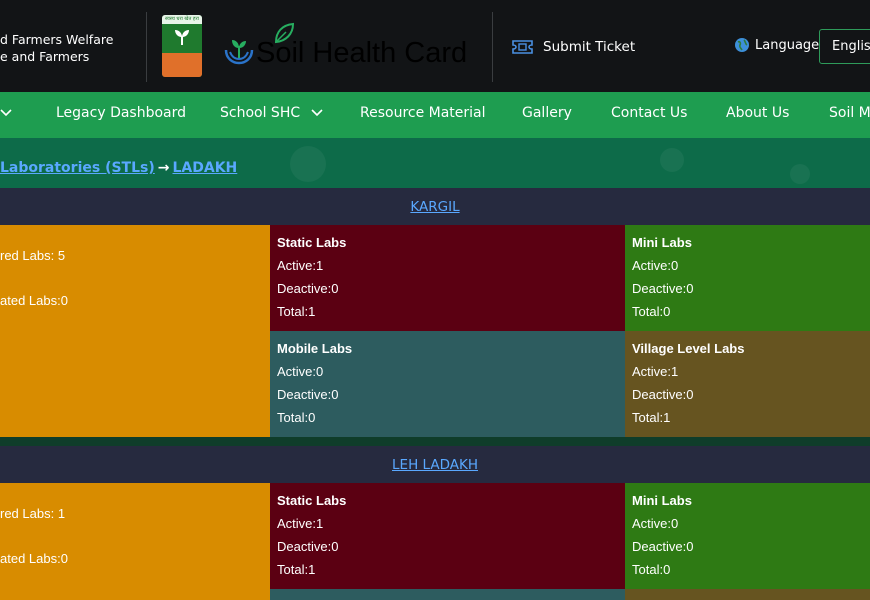  Describe the element at coordinates (163, 168) in the screenshot. I see `breadcrumb-arrow-icon: →` at that location.